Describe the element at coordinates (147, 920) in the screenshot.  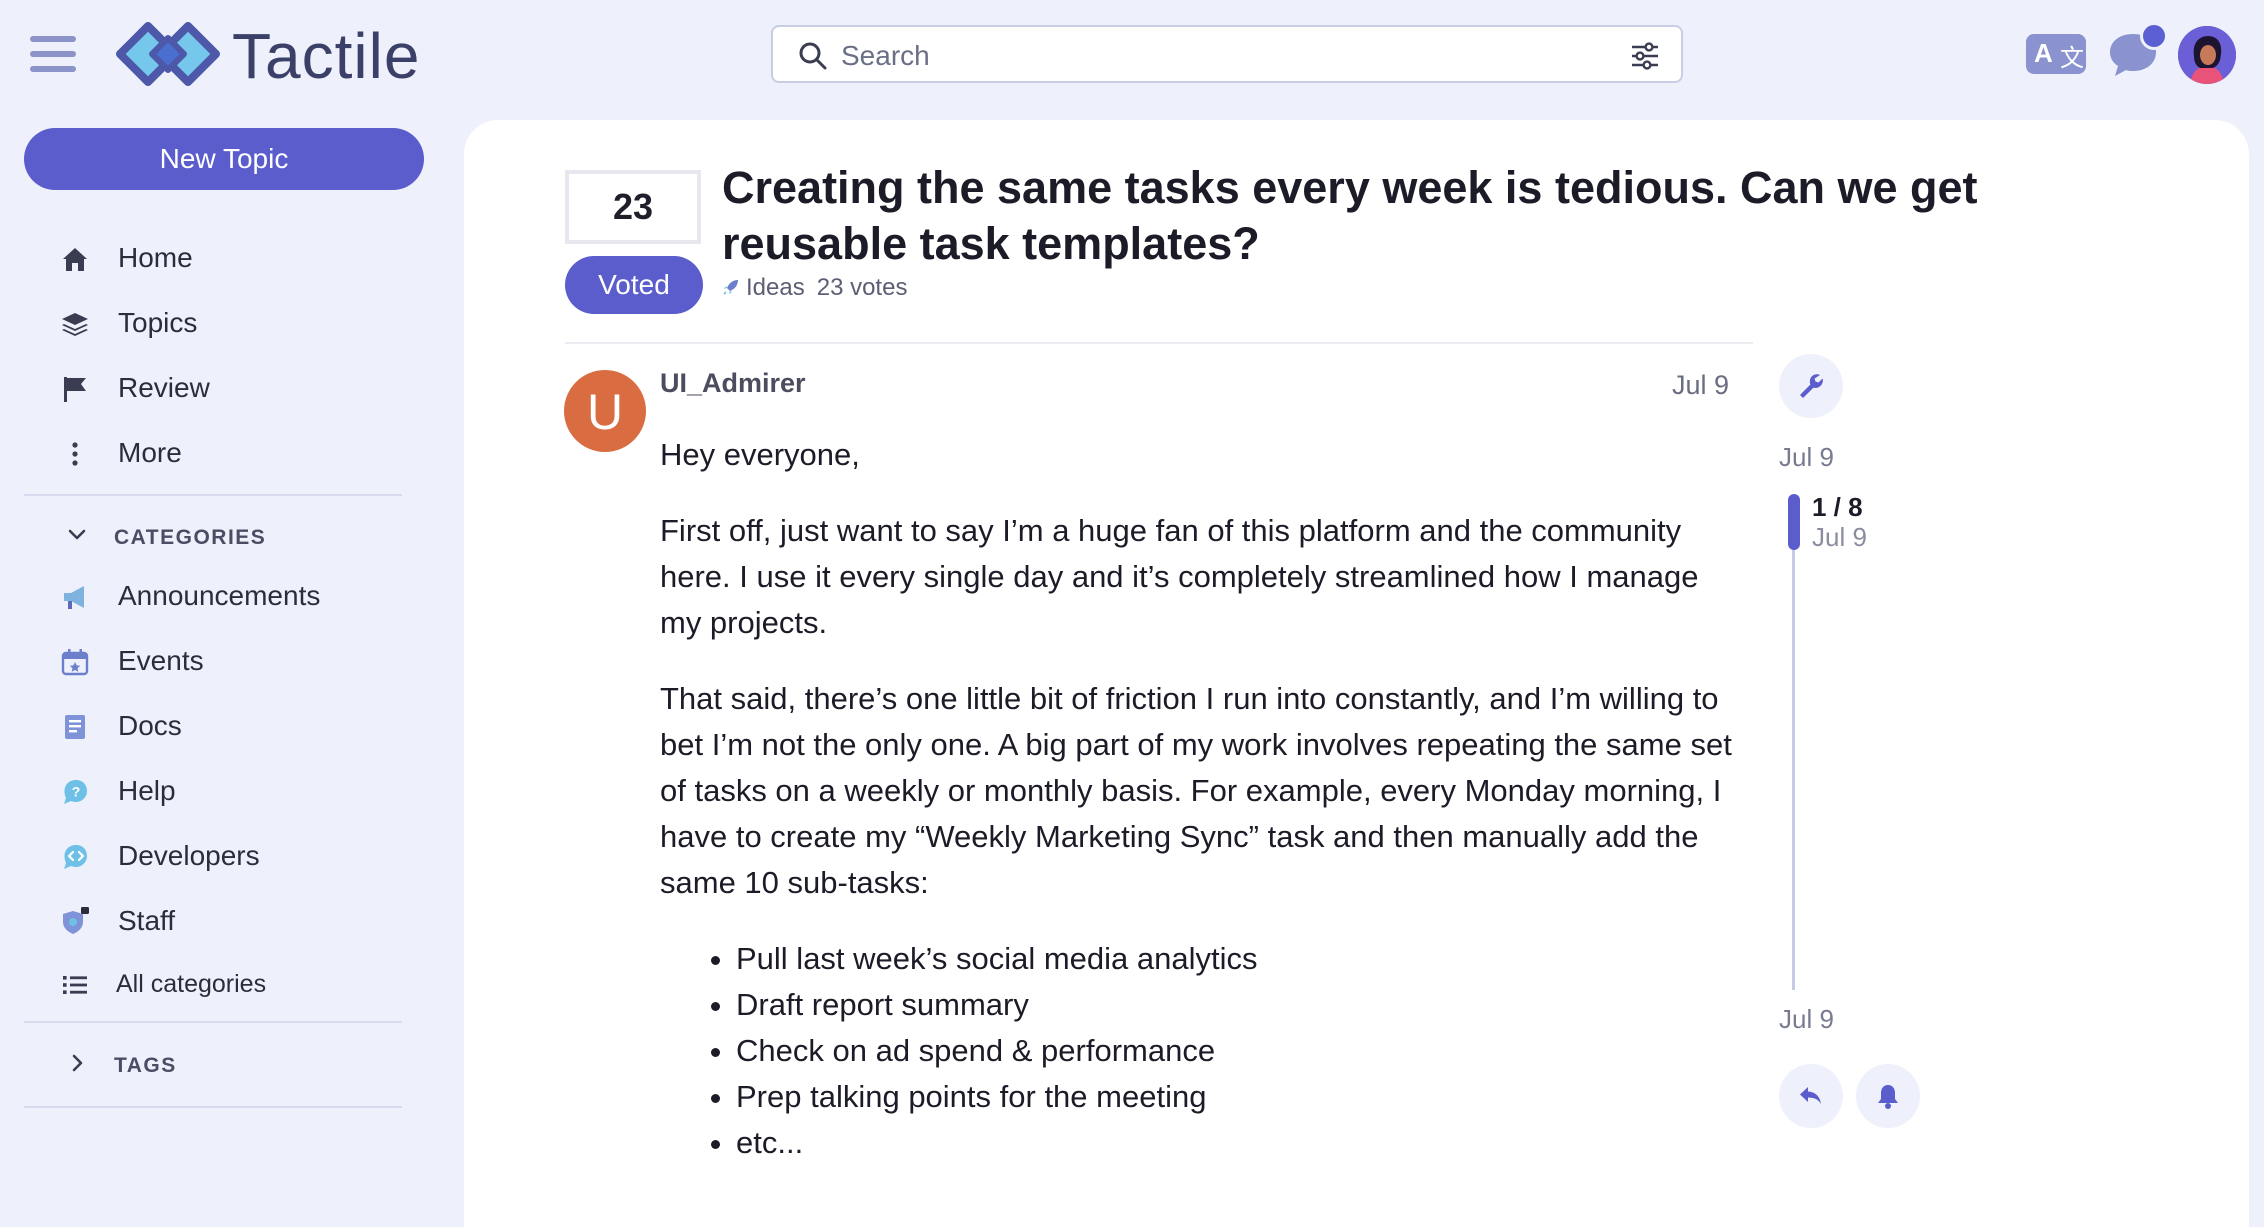
I see `sidebar-item-label: Staff` at that location.